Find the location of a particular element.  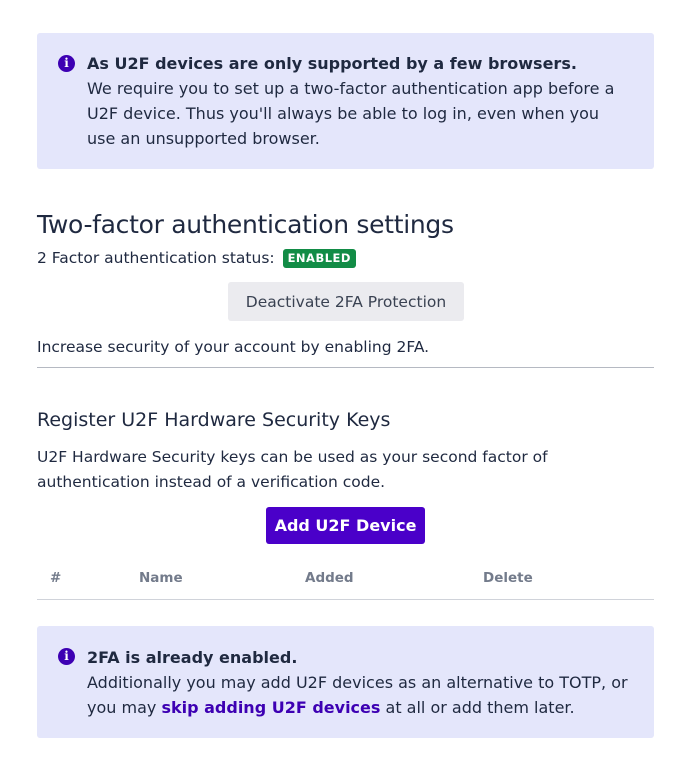

status-label: 2 Factor authentication status: is located at coordinates (156, 258).